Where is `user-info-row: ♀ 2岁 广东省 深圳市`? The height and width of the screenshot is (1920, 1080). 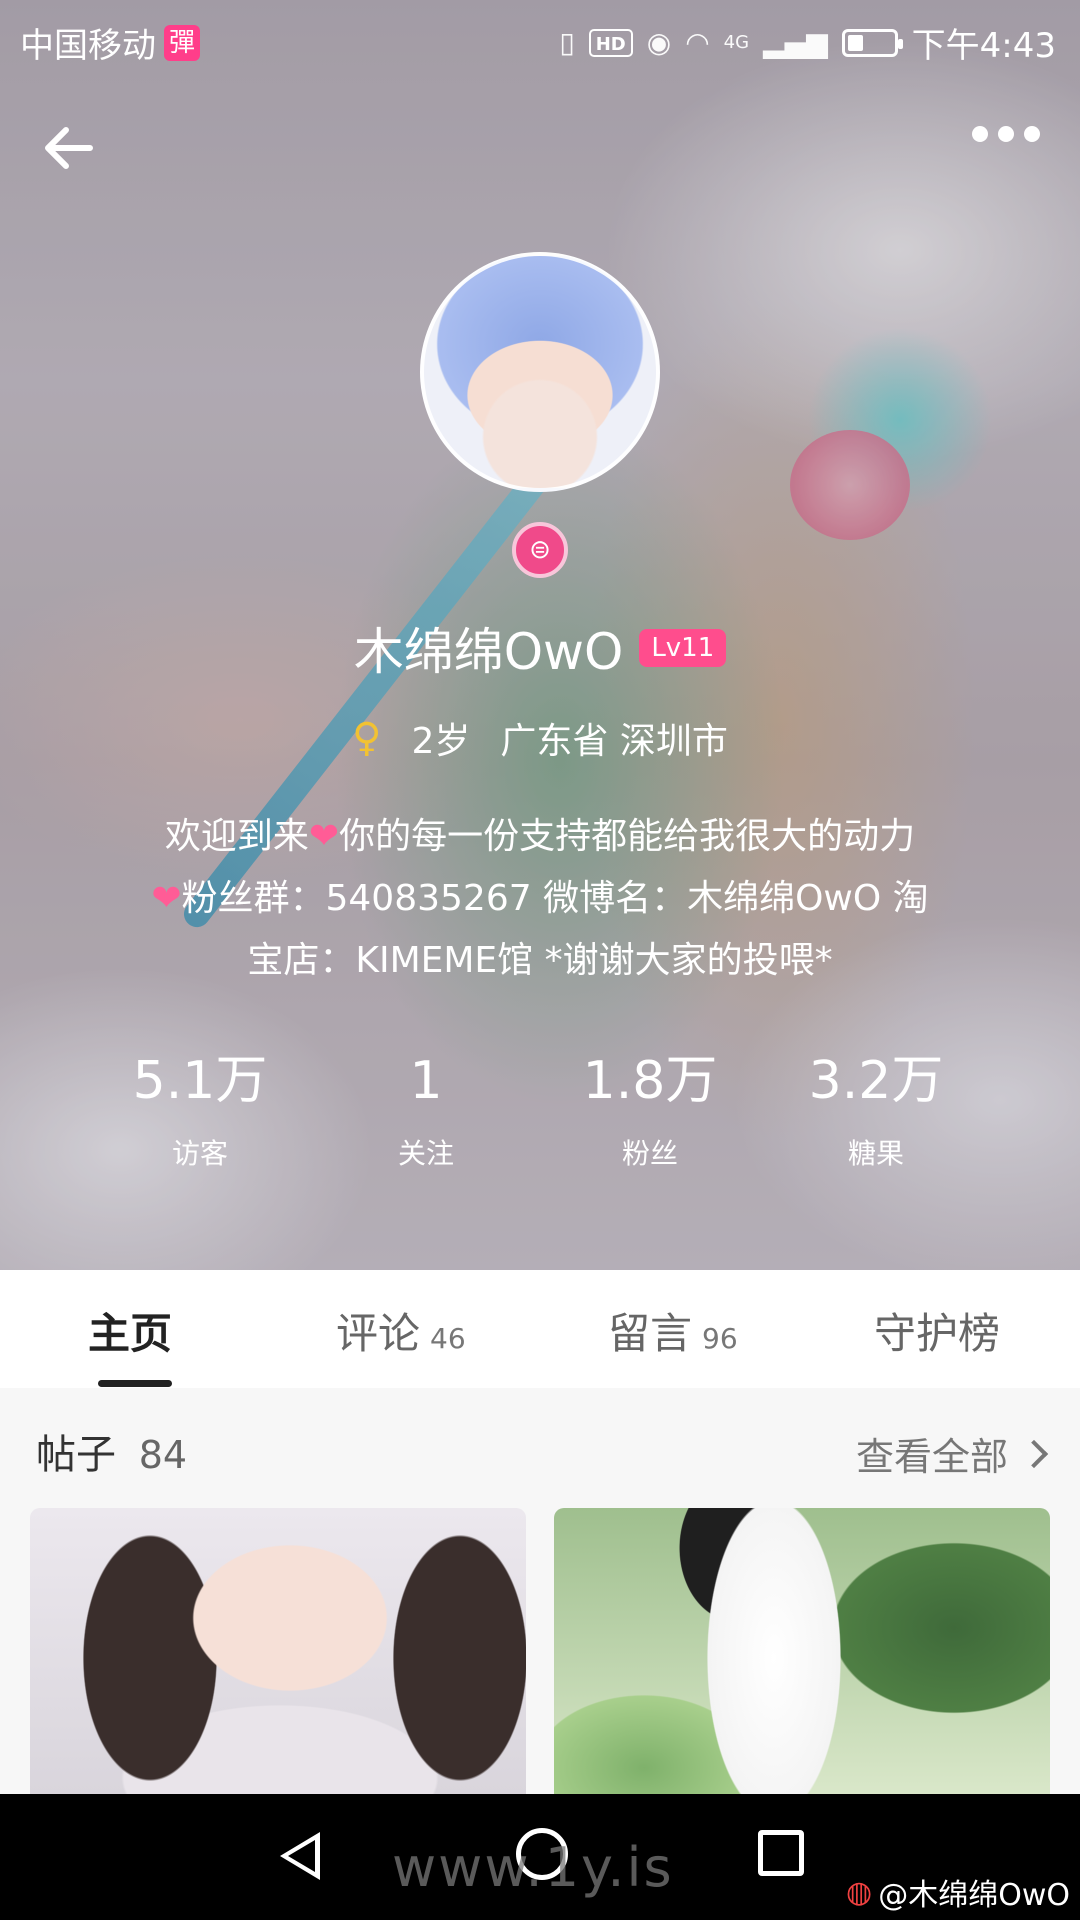 user-info-row: ♀ 2岁 广东省 深圳市 is located at coordinates (540, 738).